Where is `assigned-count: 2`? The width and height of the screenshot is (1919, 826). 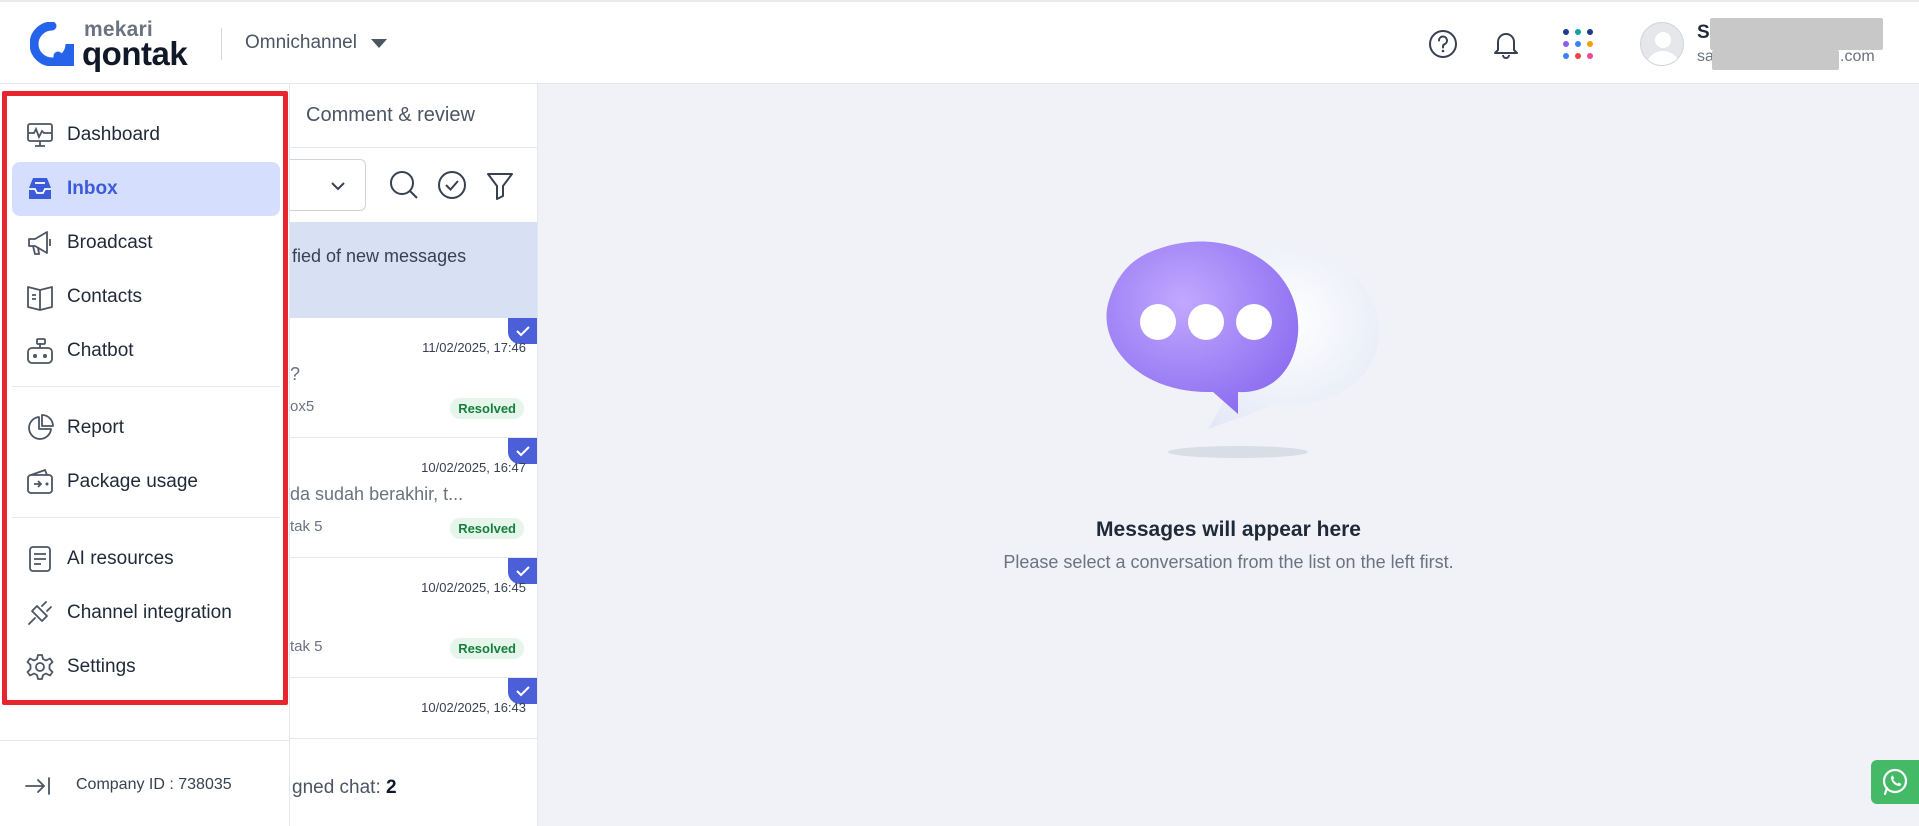
assigned-count: 2 is located at coordinates (391, 787).